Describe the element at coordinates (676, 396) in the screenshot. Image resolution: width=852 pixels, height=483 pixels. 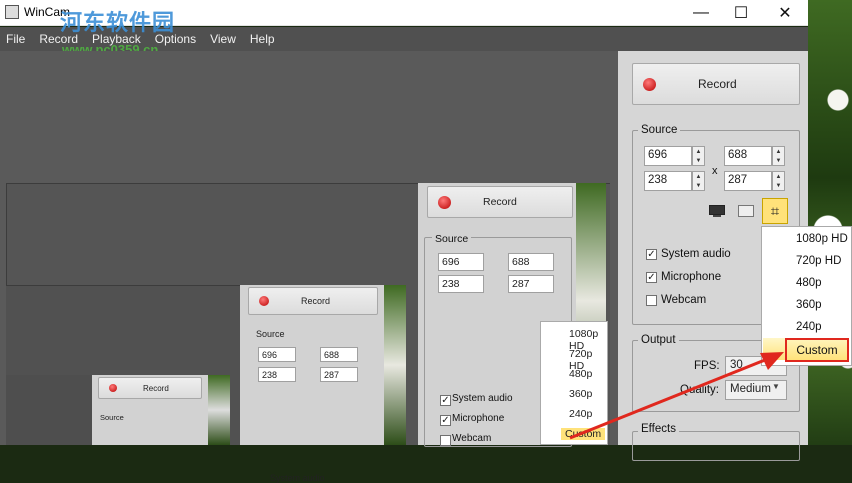
I see `annotation-arrow` at that location.